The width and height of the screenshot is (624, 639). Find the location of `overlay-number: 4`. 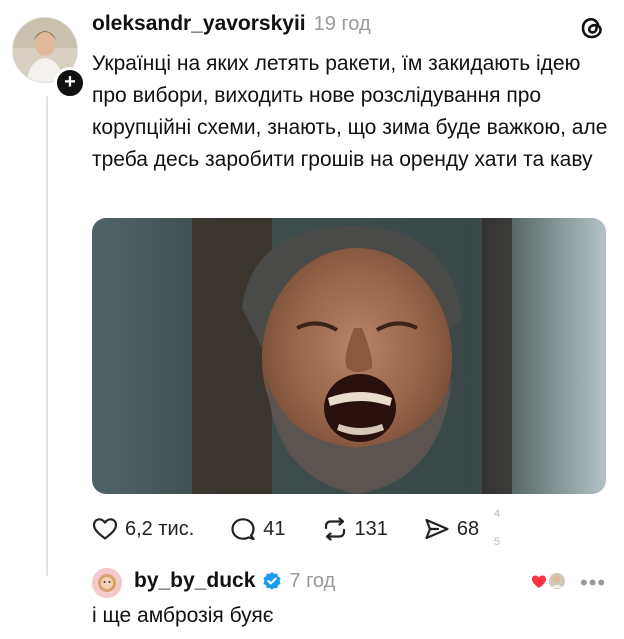

overlay-number: 4 is located at coordinates (497, 514).